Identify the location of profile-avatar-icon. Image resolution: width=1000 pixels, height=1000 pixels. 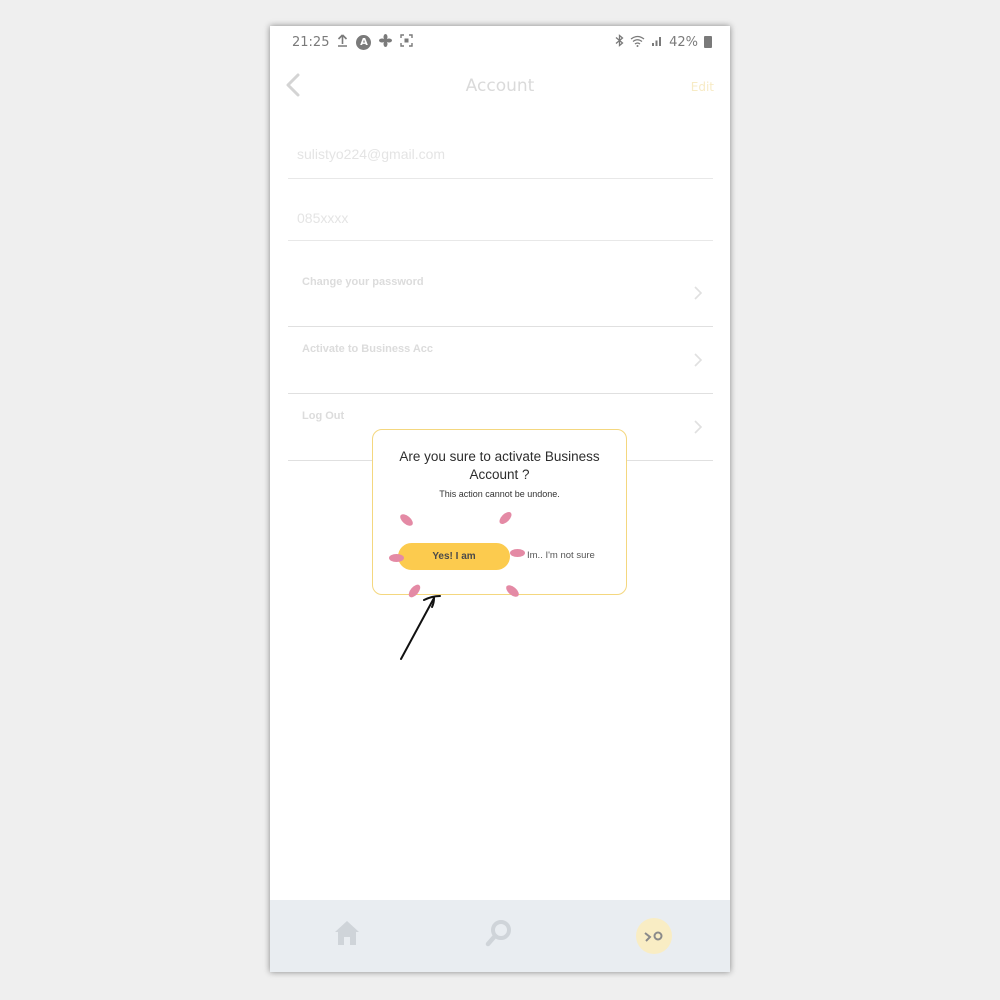
(653, 936).